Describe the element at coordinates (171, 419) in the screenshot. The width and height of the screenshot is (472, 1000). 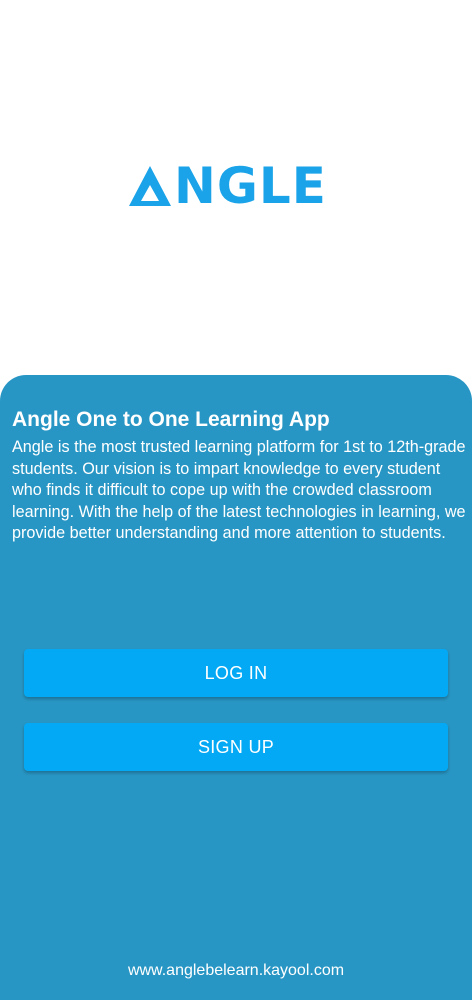
I see `app-title: Angle One to One Learning App` at that location.